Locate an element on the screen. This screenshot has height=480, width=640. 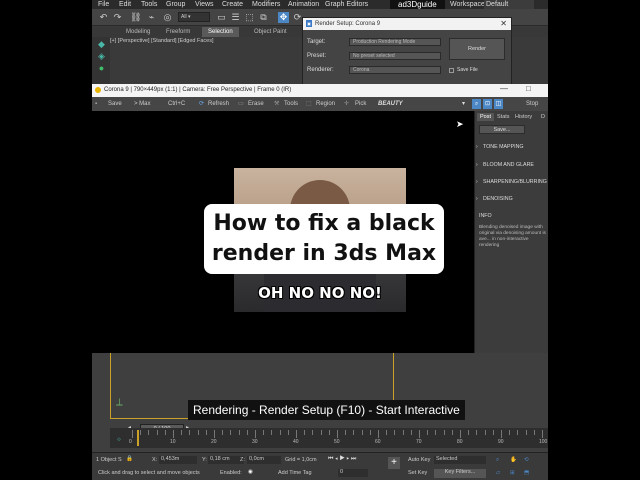
collapse-denoise-icon: › is located at coordinates (477, 199).